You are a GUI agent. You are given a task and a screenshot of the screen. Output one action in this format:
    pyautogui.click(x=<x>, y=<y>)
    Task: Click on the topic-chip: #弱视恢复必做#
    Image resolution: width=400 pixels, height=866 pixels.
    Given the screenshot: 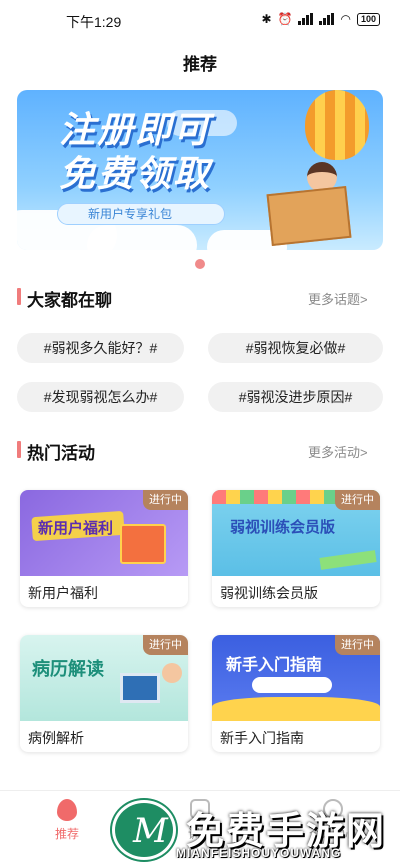 What is the action you would take?
    pyautogui.click(x=295, y=348)
    